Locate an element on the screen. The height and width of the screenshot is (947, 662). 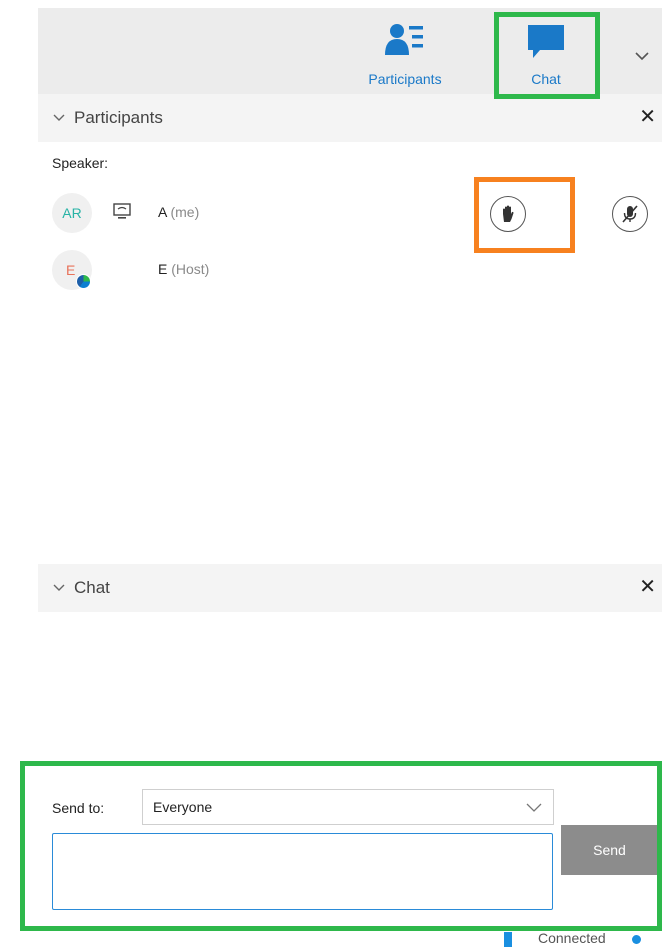
participants-toolbar-button: Participants is located at coordinates (405, 52).